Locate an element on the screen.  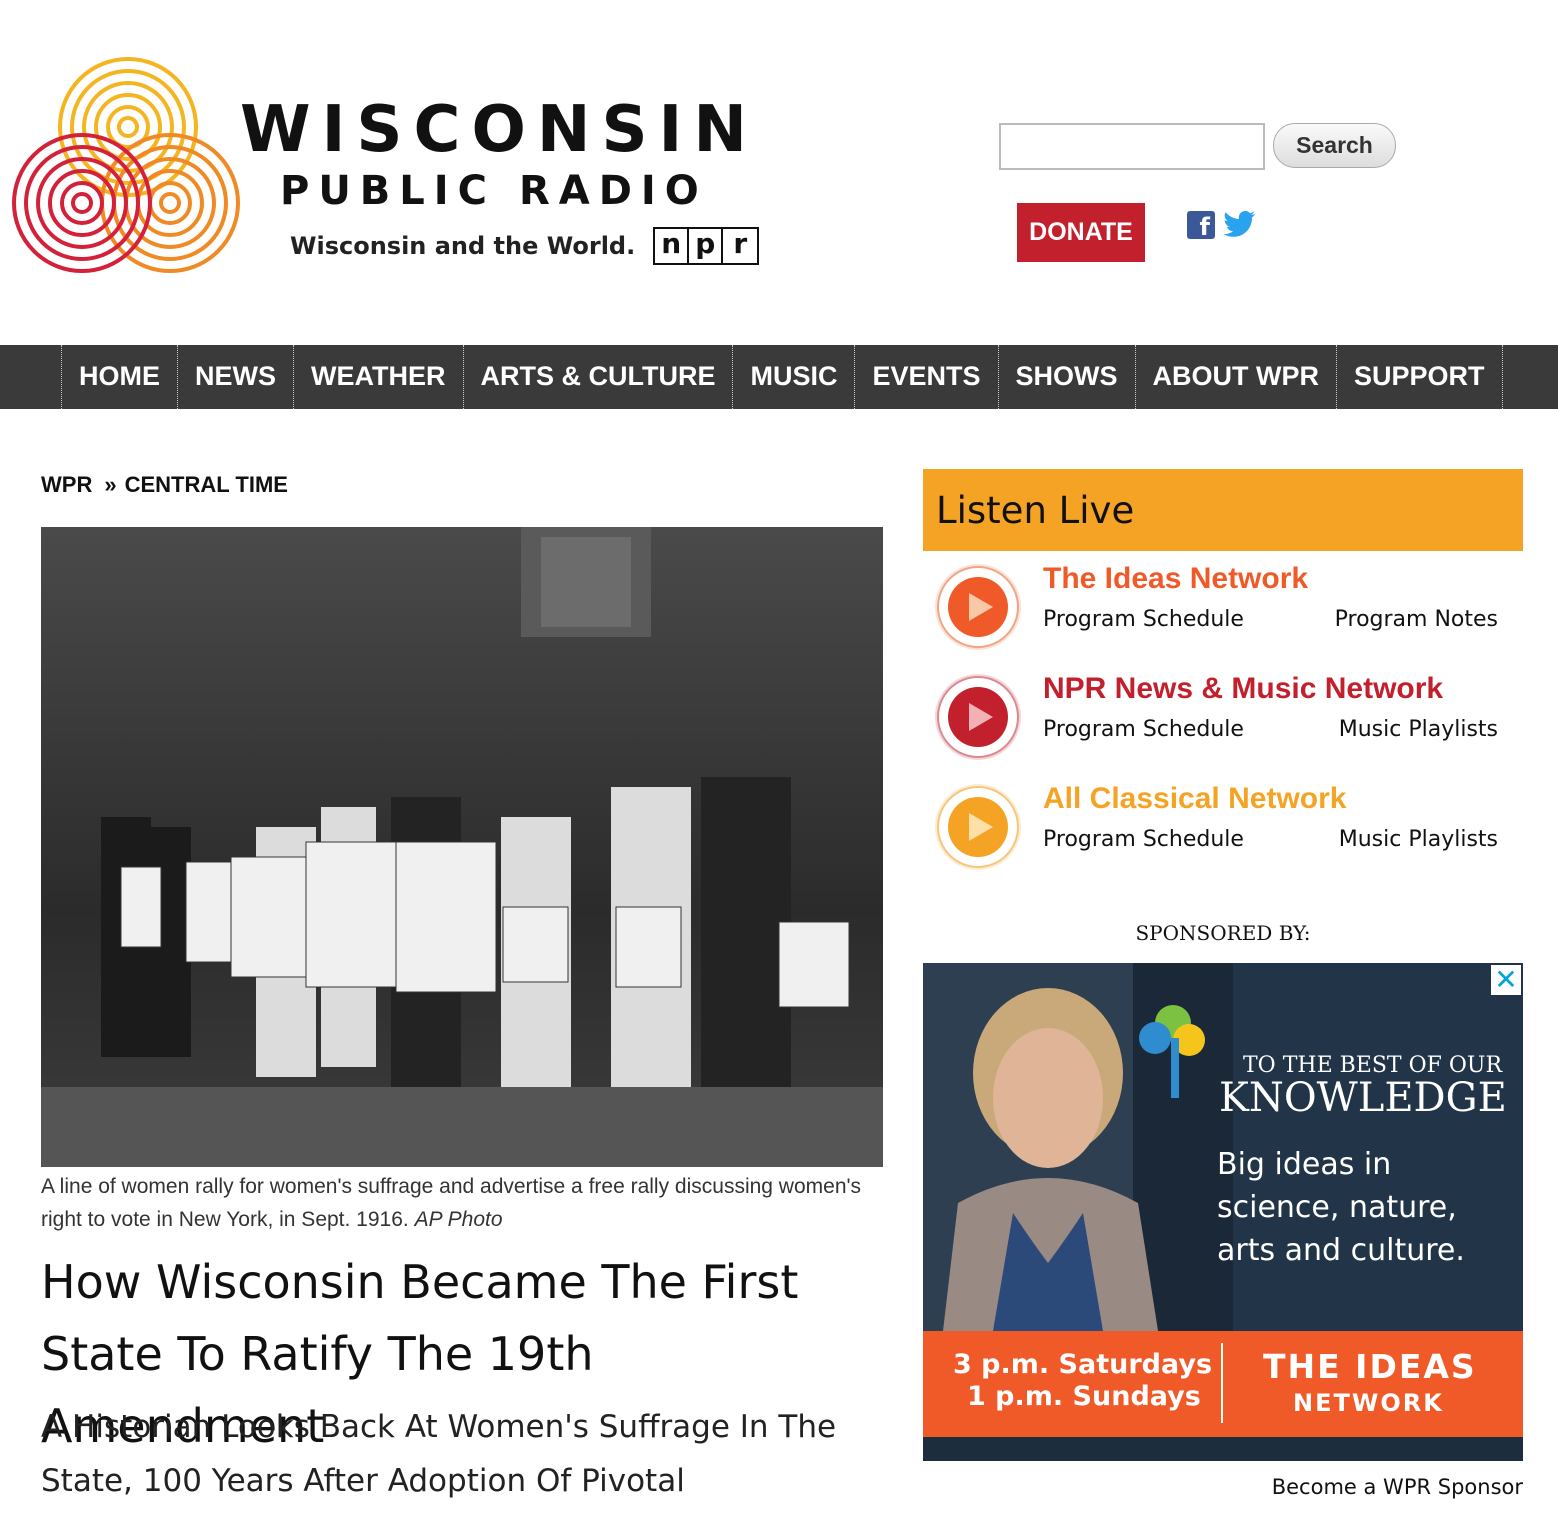
npr-logo: n p r is located at coordinates (706, 246).